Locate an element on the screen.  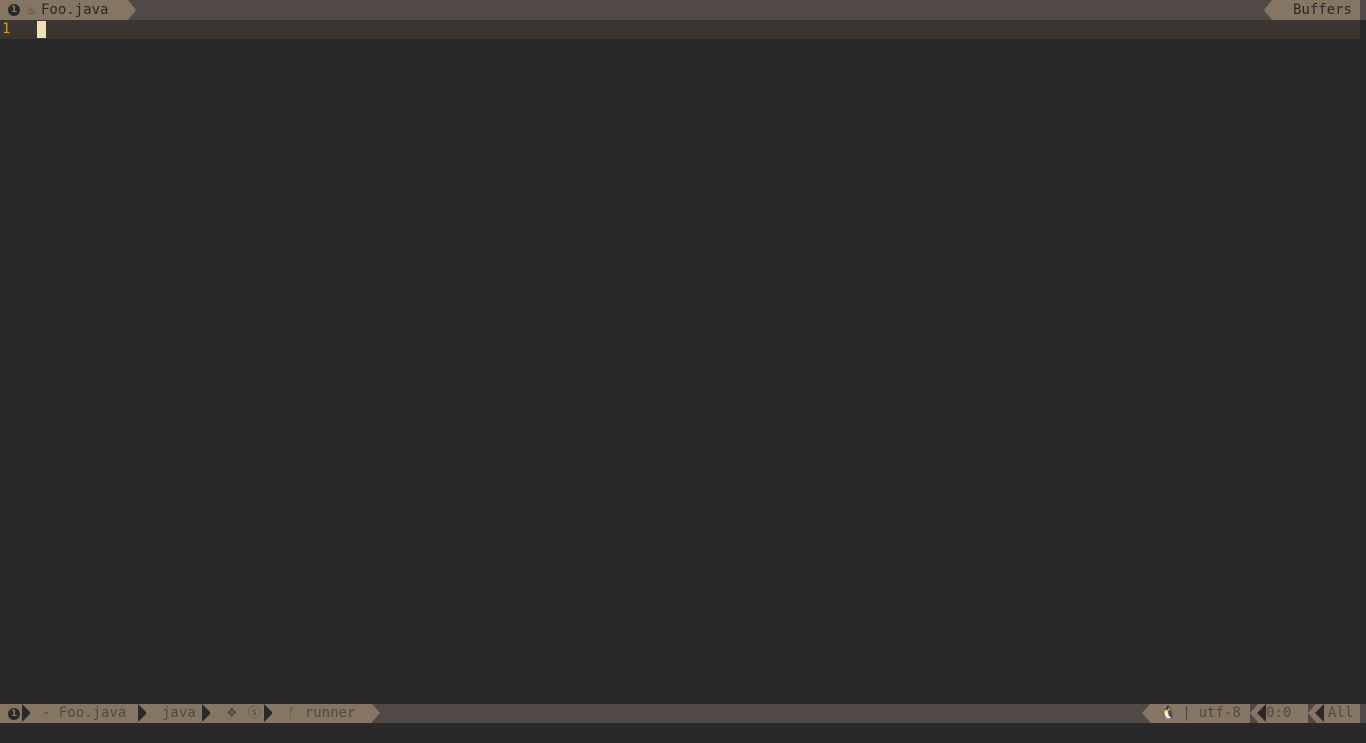
line-number: 1 is located at coordinates (6, 29).